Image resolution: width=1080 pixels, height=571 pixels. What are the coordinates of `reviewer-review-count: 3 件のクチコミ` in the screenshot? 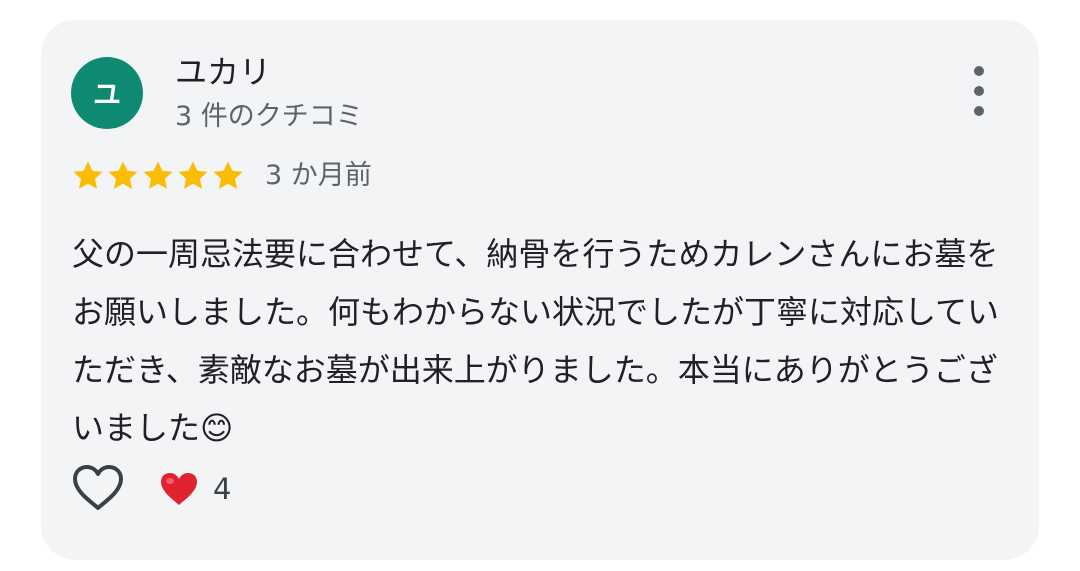 It's located at (269, 116).